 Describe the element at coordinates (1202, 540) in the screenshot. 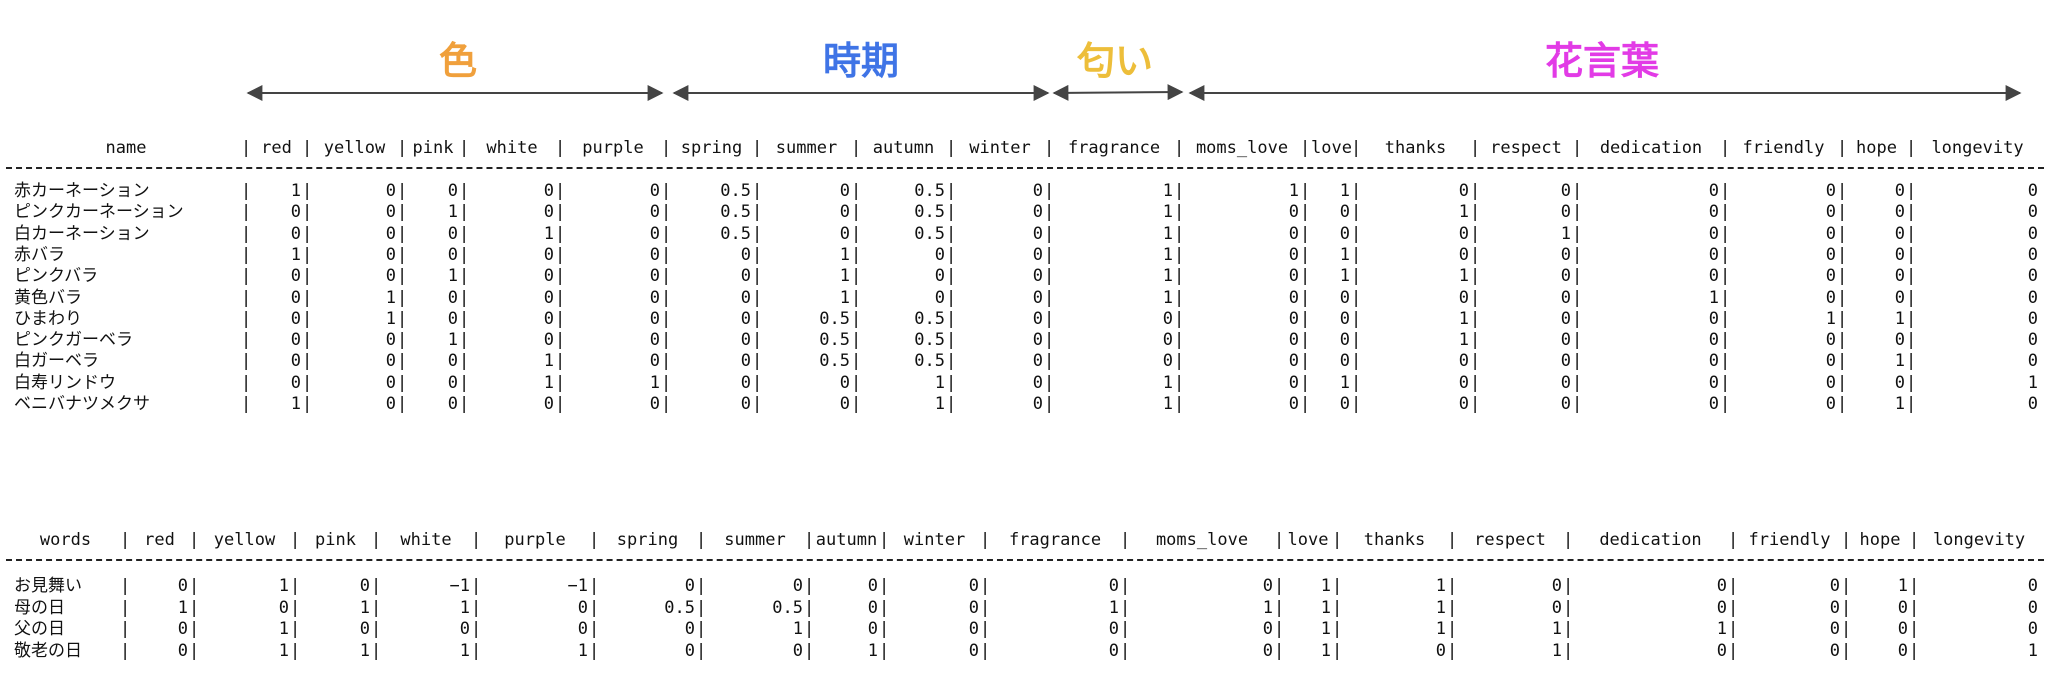

I see `column-header: moms_love` at that location.